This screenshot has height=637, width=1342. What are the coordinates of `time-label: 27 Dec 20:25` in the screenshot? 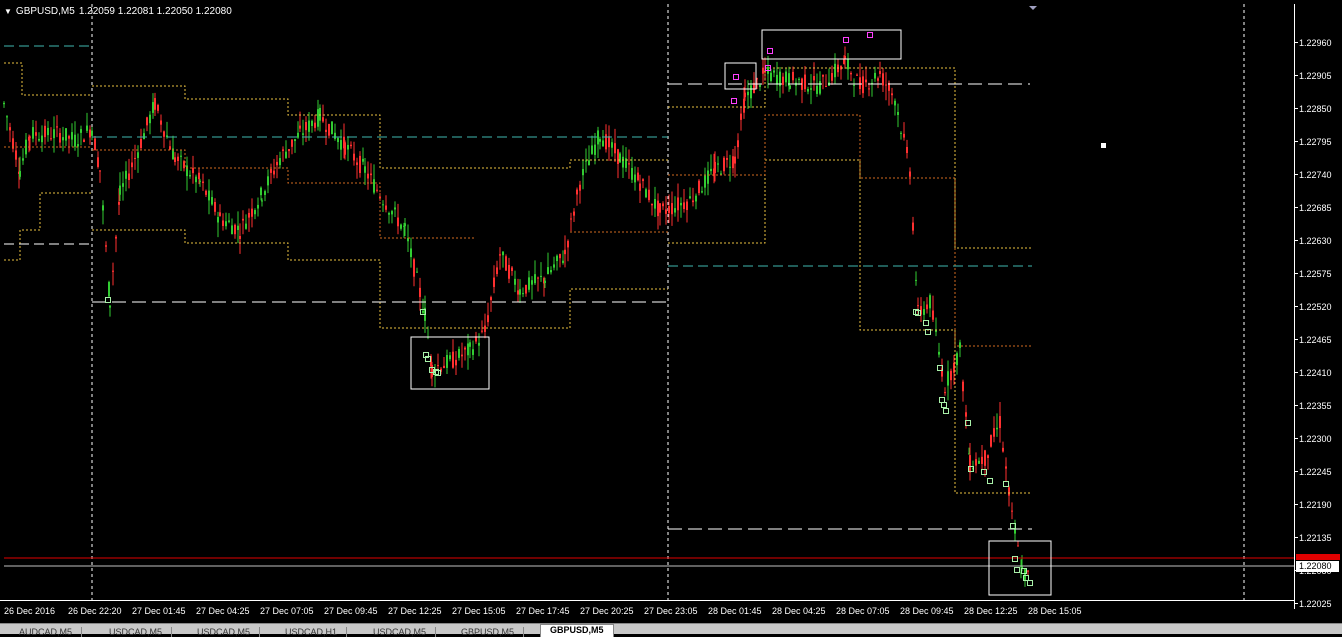 It's located at (607, 611).